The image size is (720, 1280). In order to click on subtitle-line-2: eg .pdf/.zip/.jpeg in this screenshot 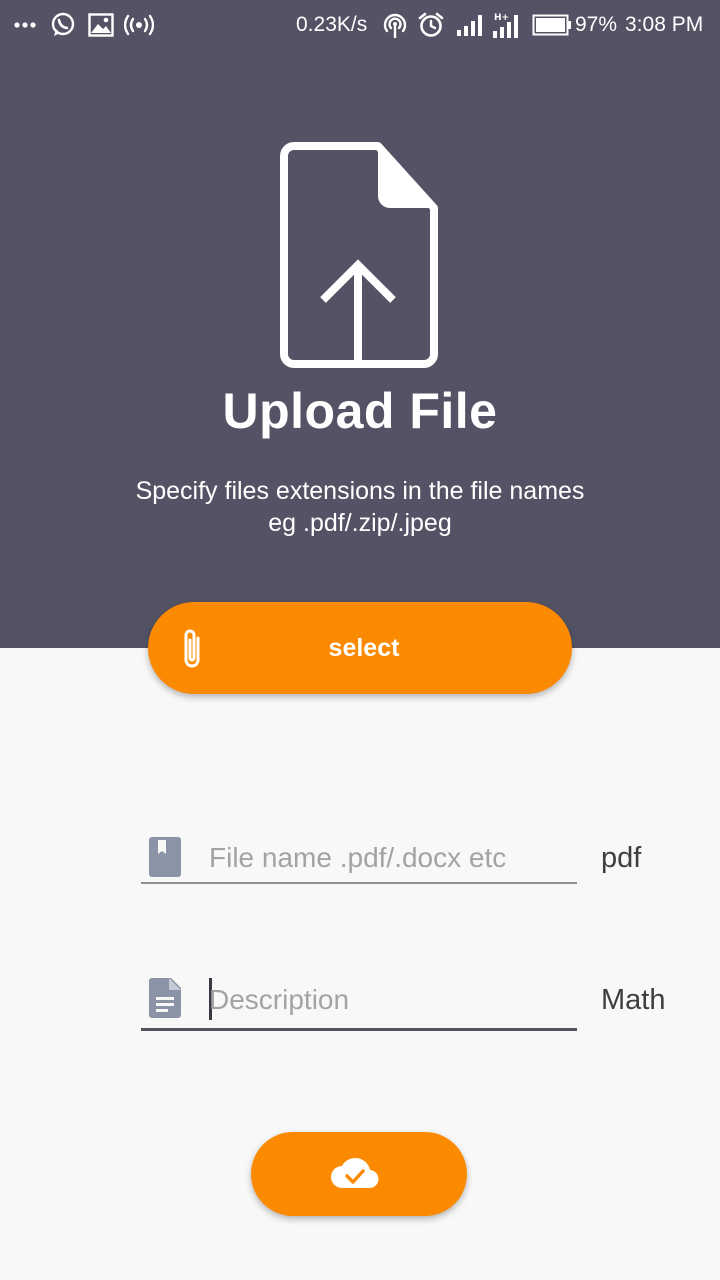, I will do `click(360, 523)`.